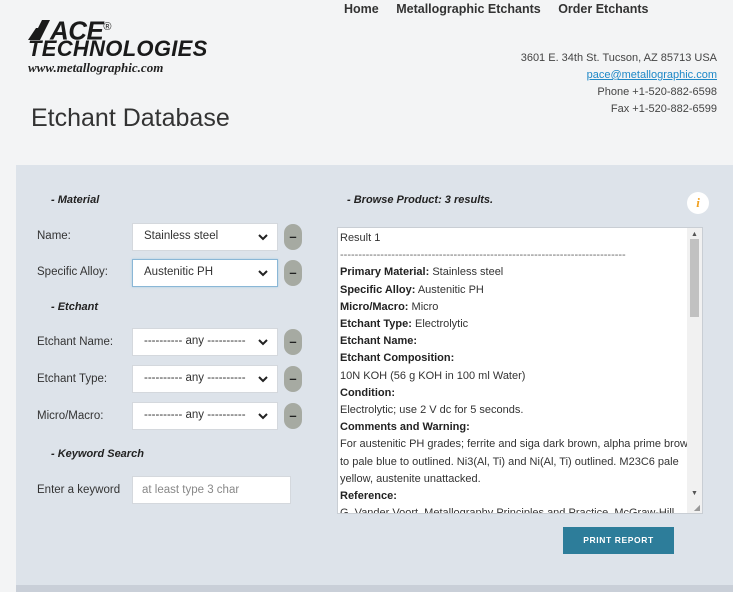 The width and height of the screenshot is (733, 592). What do you see at coordinates (75, 200) in the screenshot?
I see `material-section-title: - Material` at bounding box center [75, 200].